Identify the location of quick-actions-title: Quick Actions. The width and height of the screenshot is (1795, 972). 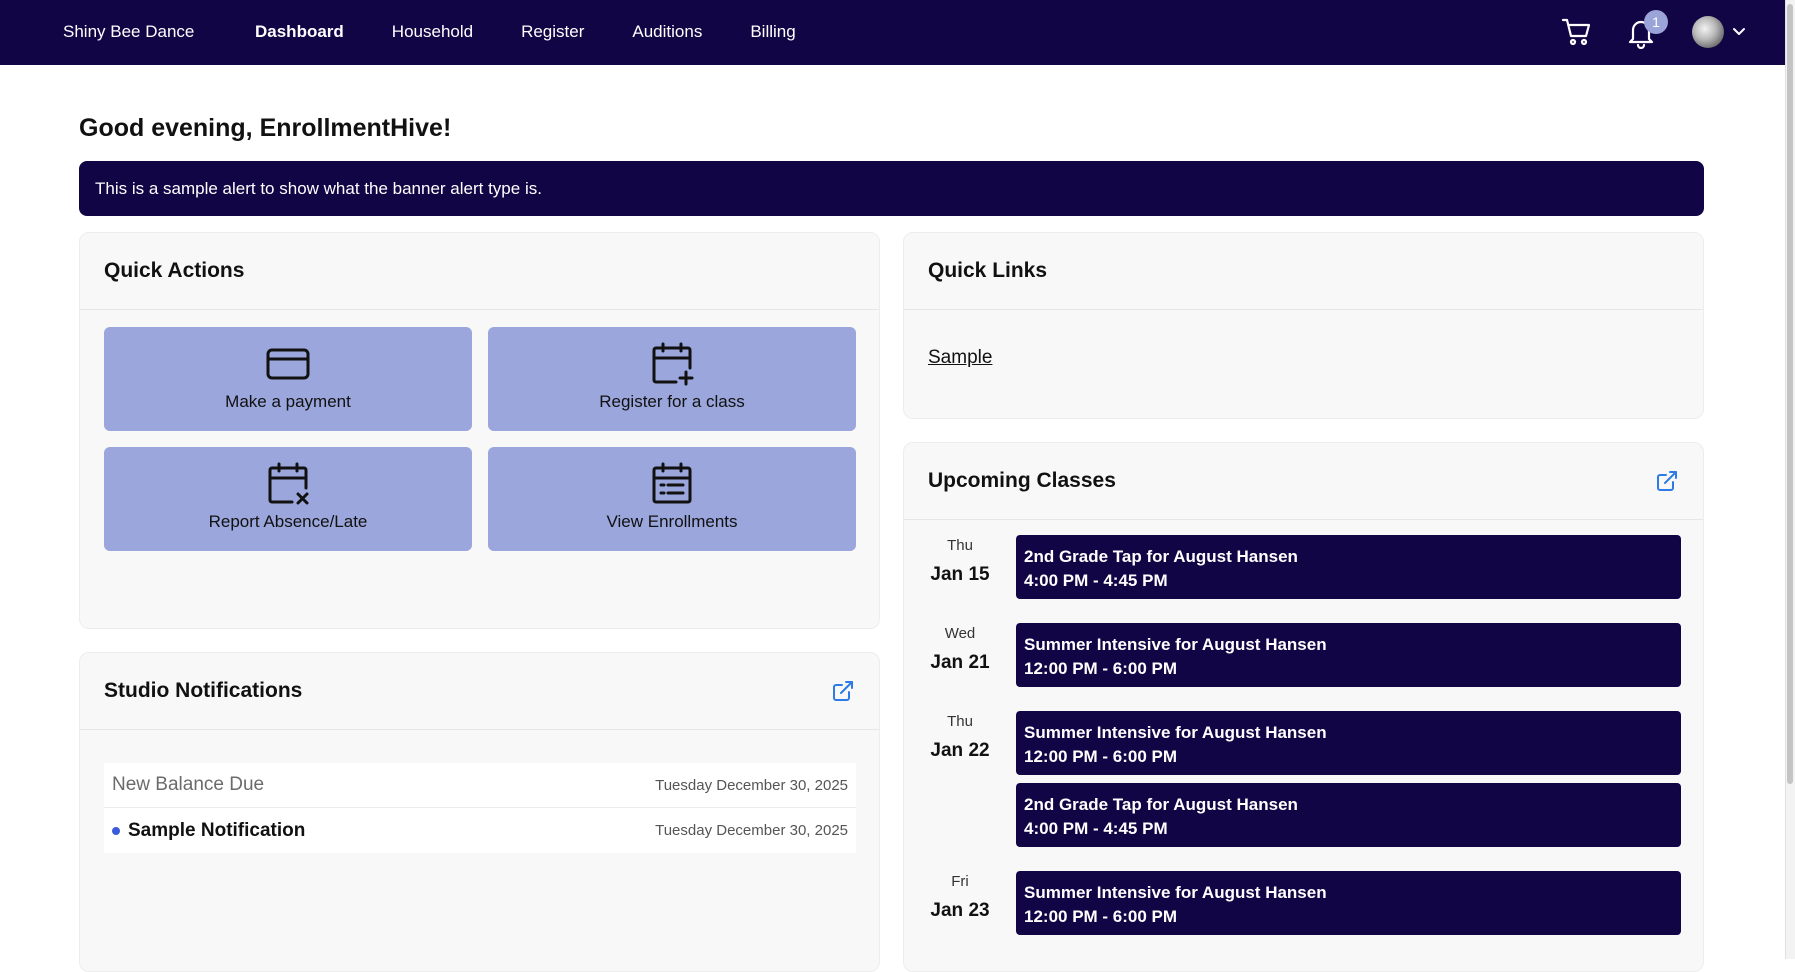
(174, 270).